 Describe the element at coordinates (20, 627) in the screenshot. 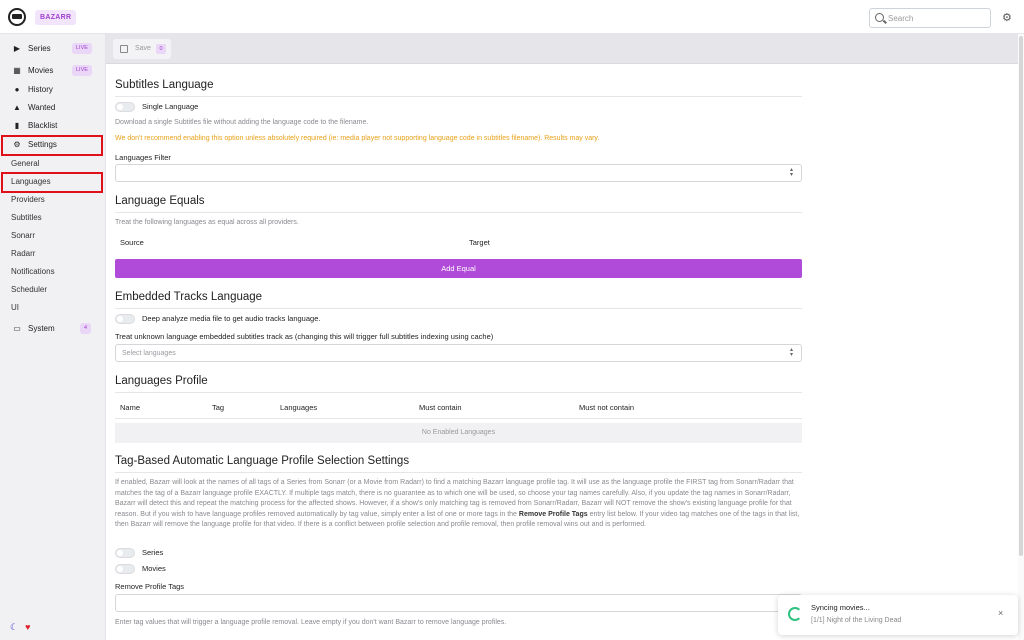

I see `sidebar-footer: ☾ ♥` at that location.